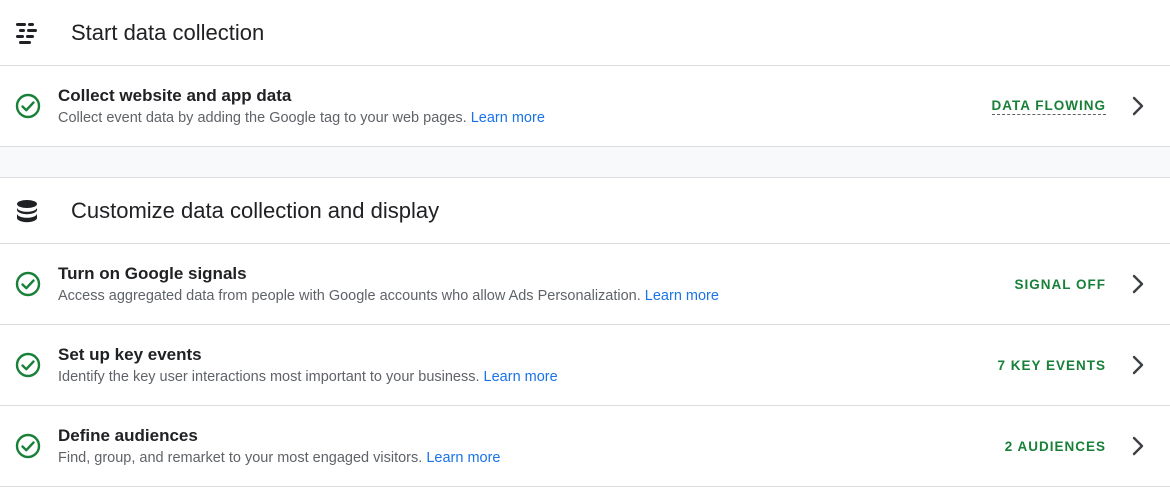 The image size is (1170, 496). What do you see at coordinates (27, 33) in the screenshot?
I see `data-stream-icon` at bounding box center [27, 33].